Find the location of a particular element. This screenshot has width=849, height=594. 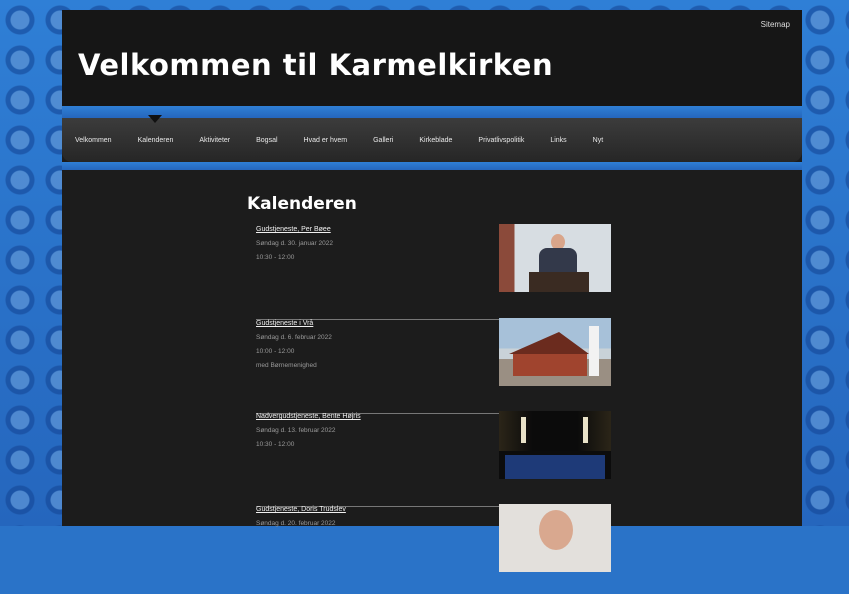

nav-item-velkommen: Velkommen is located at coordinates (93, 140).